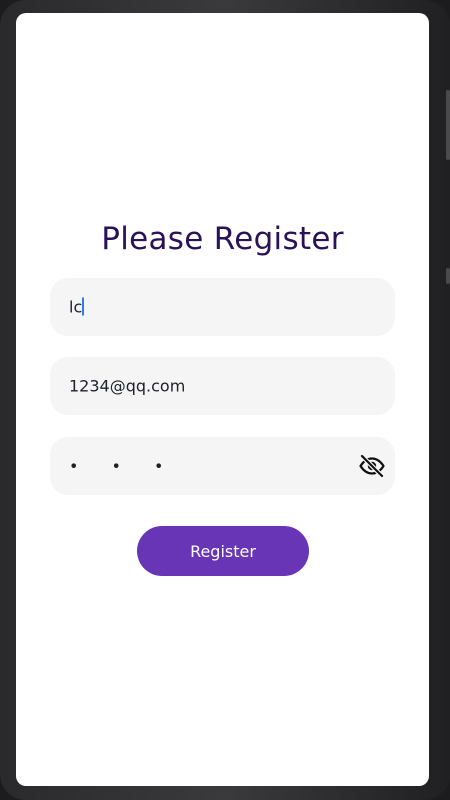  I want to click on eye-off-icon, so click(372, 466).